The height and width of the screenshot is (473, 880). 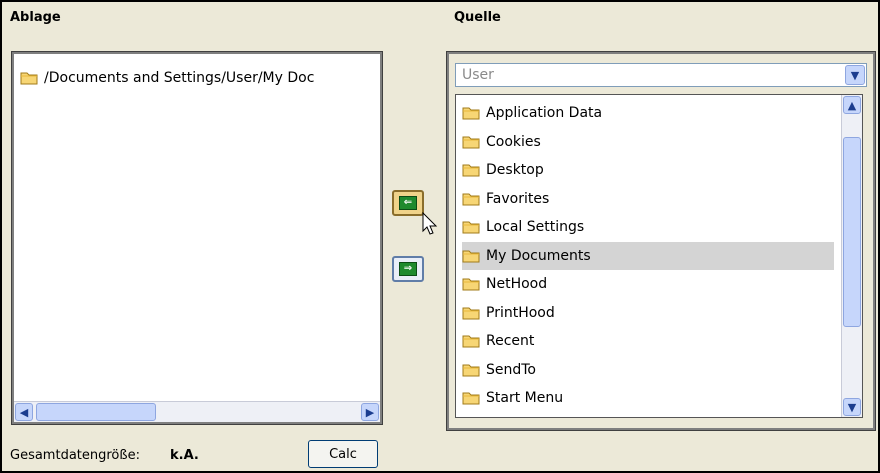 What do you see at coordinates (35, 17) in the screenshot?
I see `left-panel-title: Ablage` at bounding box center [35, 17].